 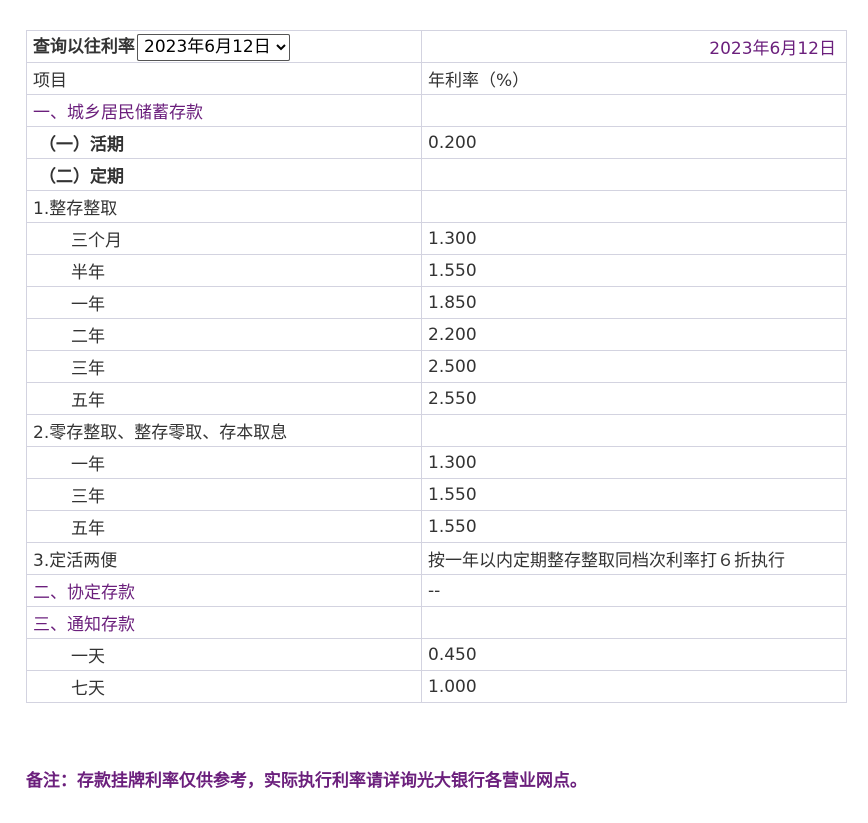 I want to click on row-name: 七天, so click(x=224, y=686).